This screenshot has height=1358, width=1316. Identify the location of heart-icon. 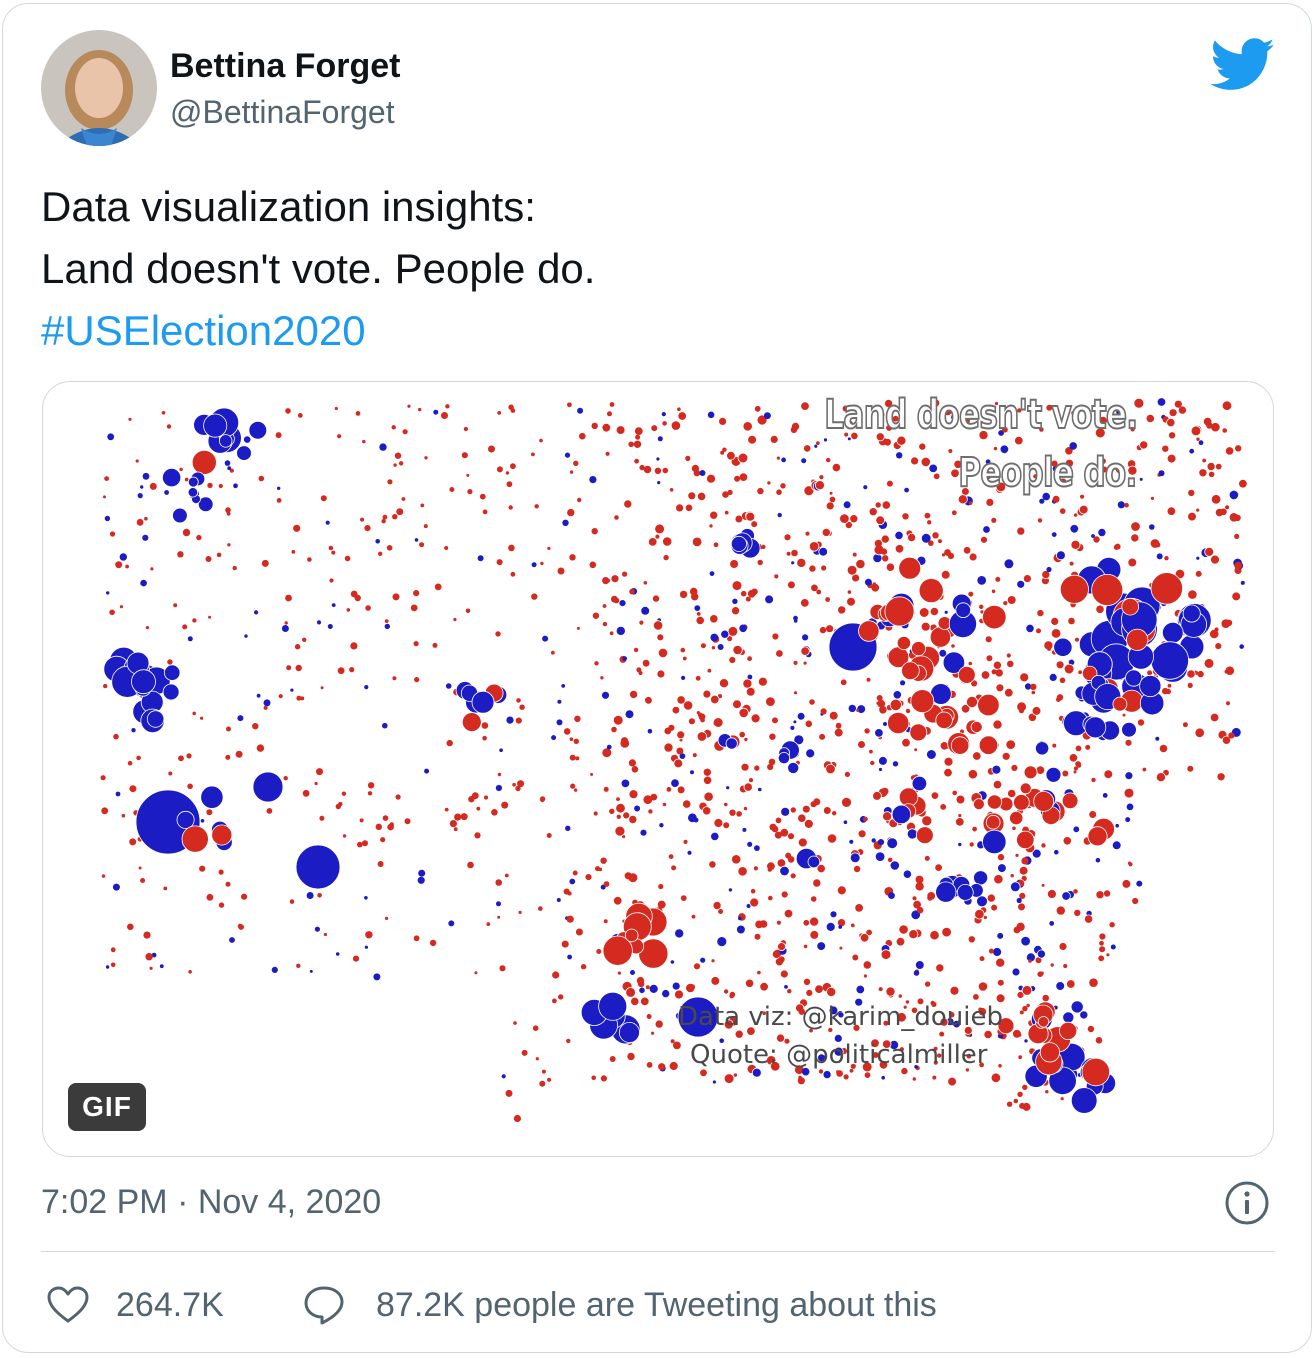
(68, 1305).